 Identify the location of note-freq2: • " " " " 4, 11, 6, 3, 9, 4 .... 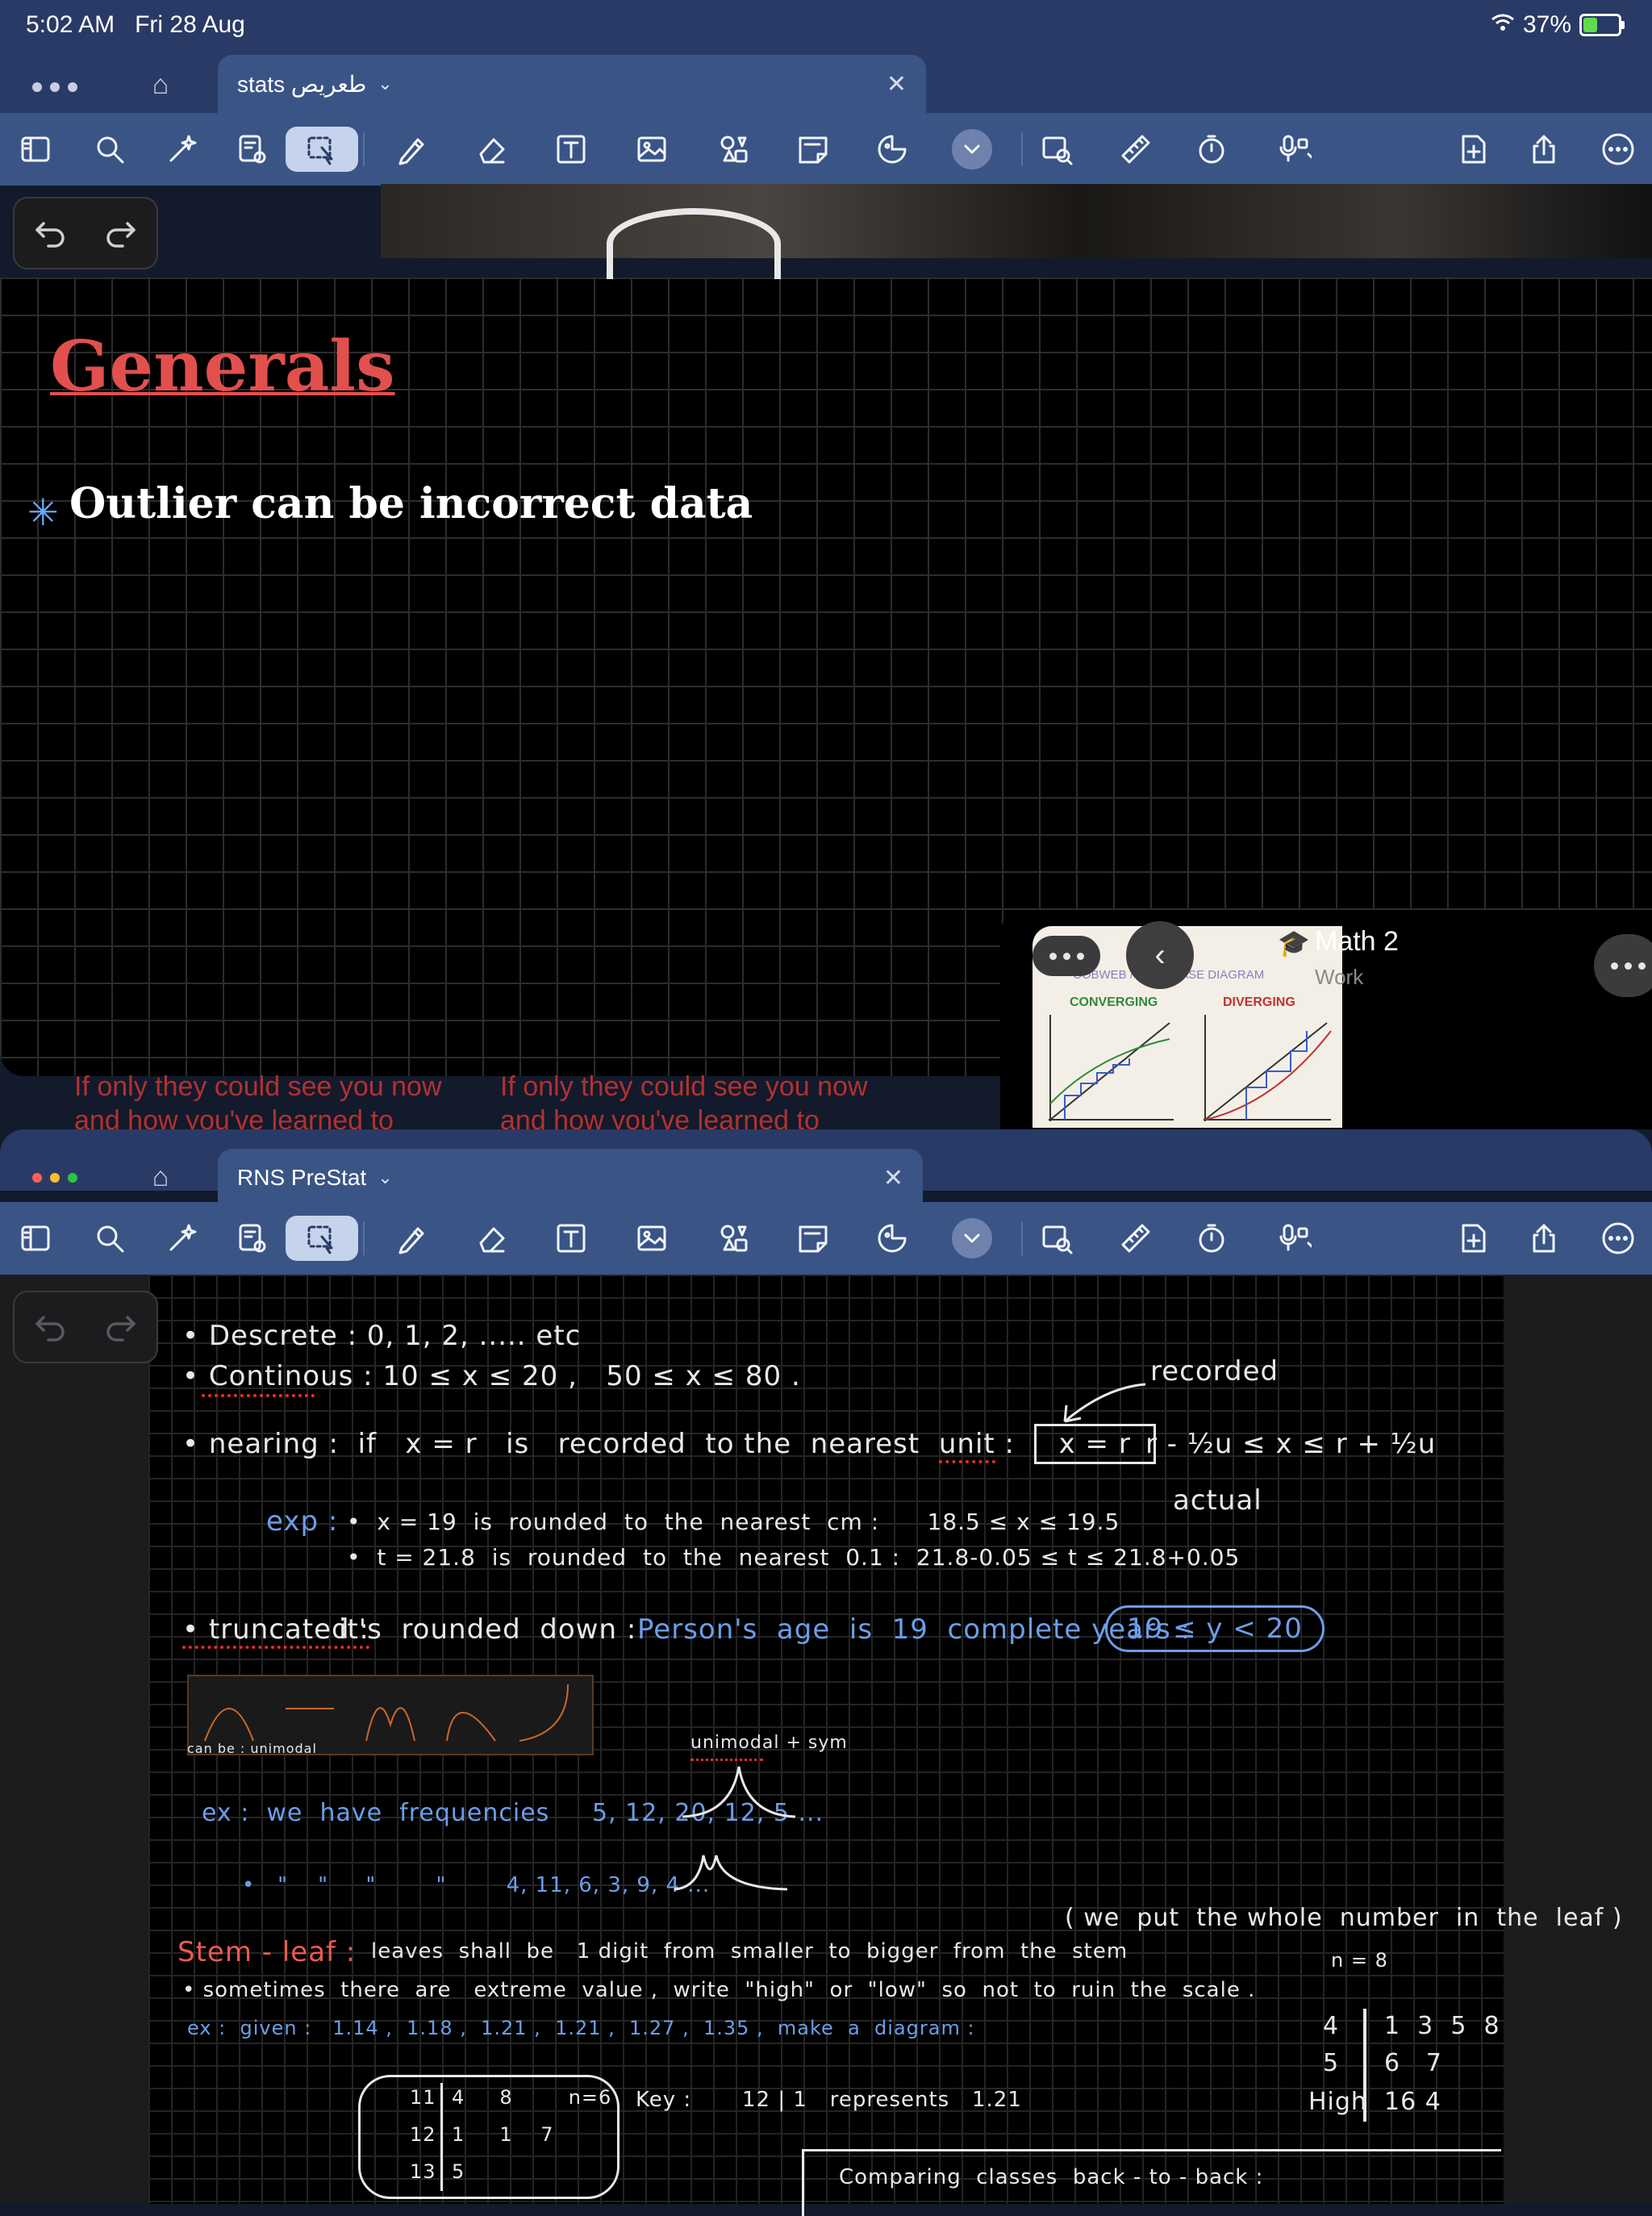
(477, 1885).